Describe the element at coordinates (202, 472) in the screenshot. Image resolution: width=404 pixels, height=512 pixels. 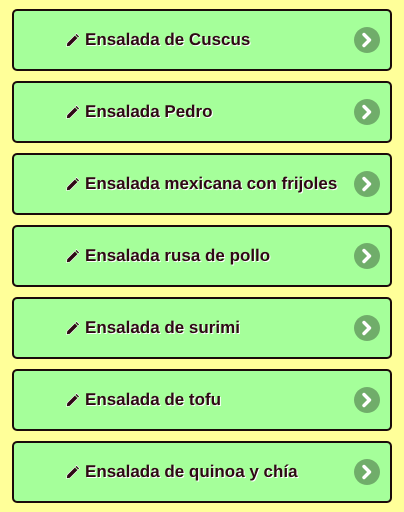
I see `recipe-button: Ensalada de quinoa y chía` at that location.